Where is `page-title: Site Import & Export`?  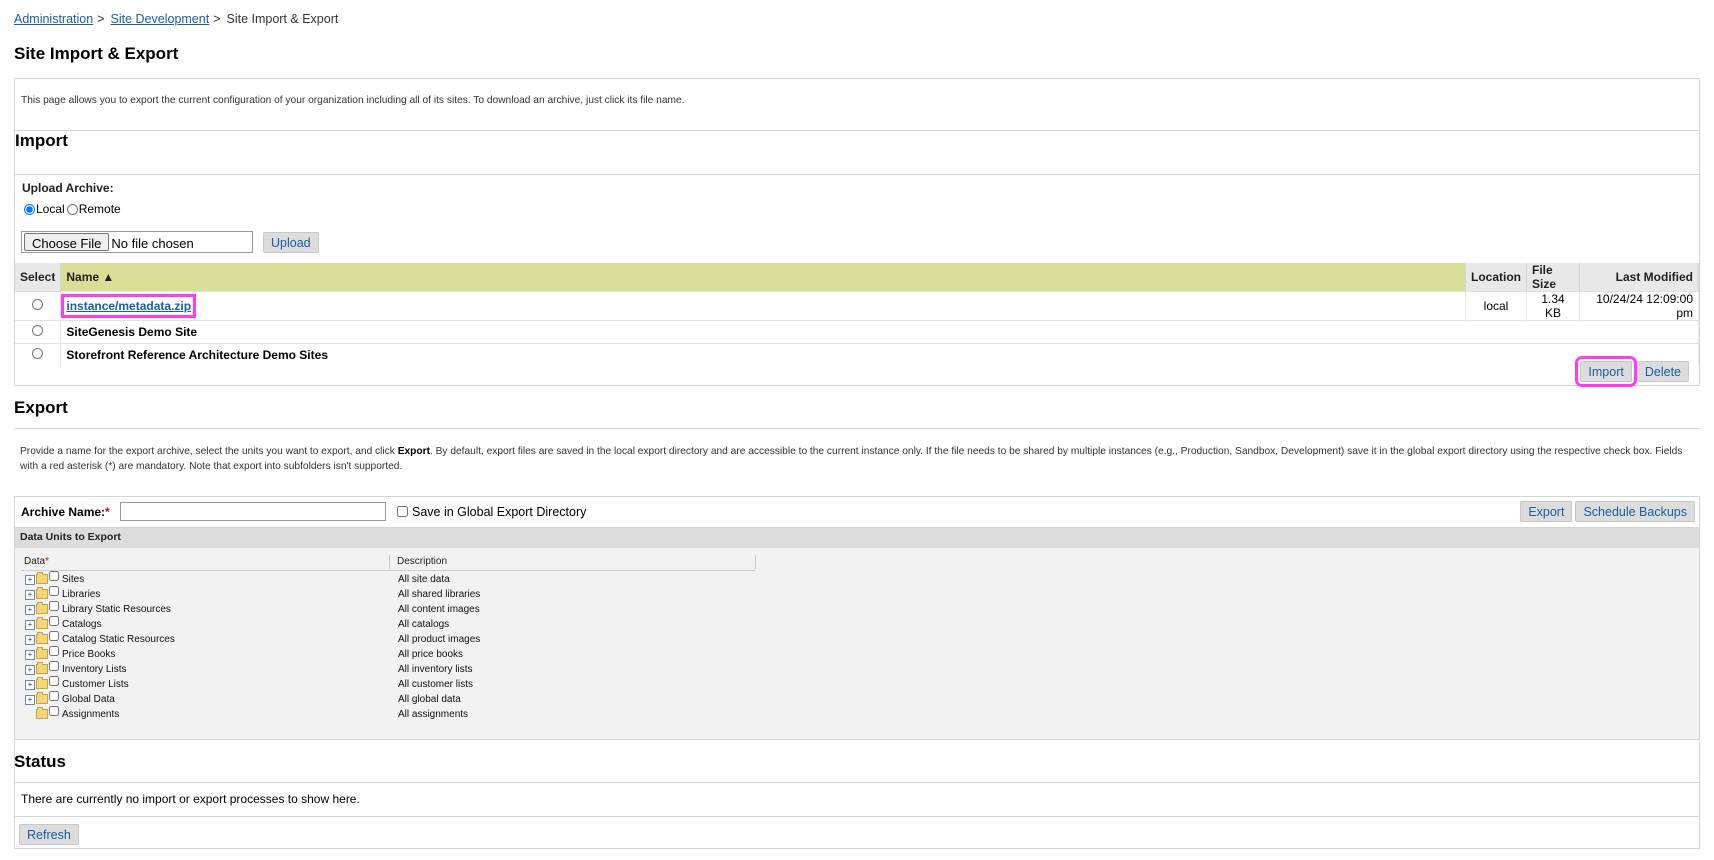 page-title: Site Import & Export is located at coordinates (96, 53).